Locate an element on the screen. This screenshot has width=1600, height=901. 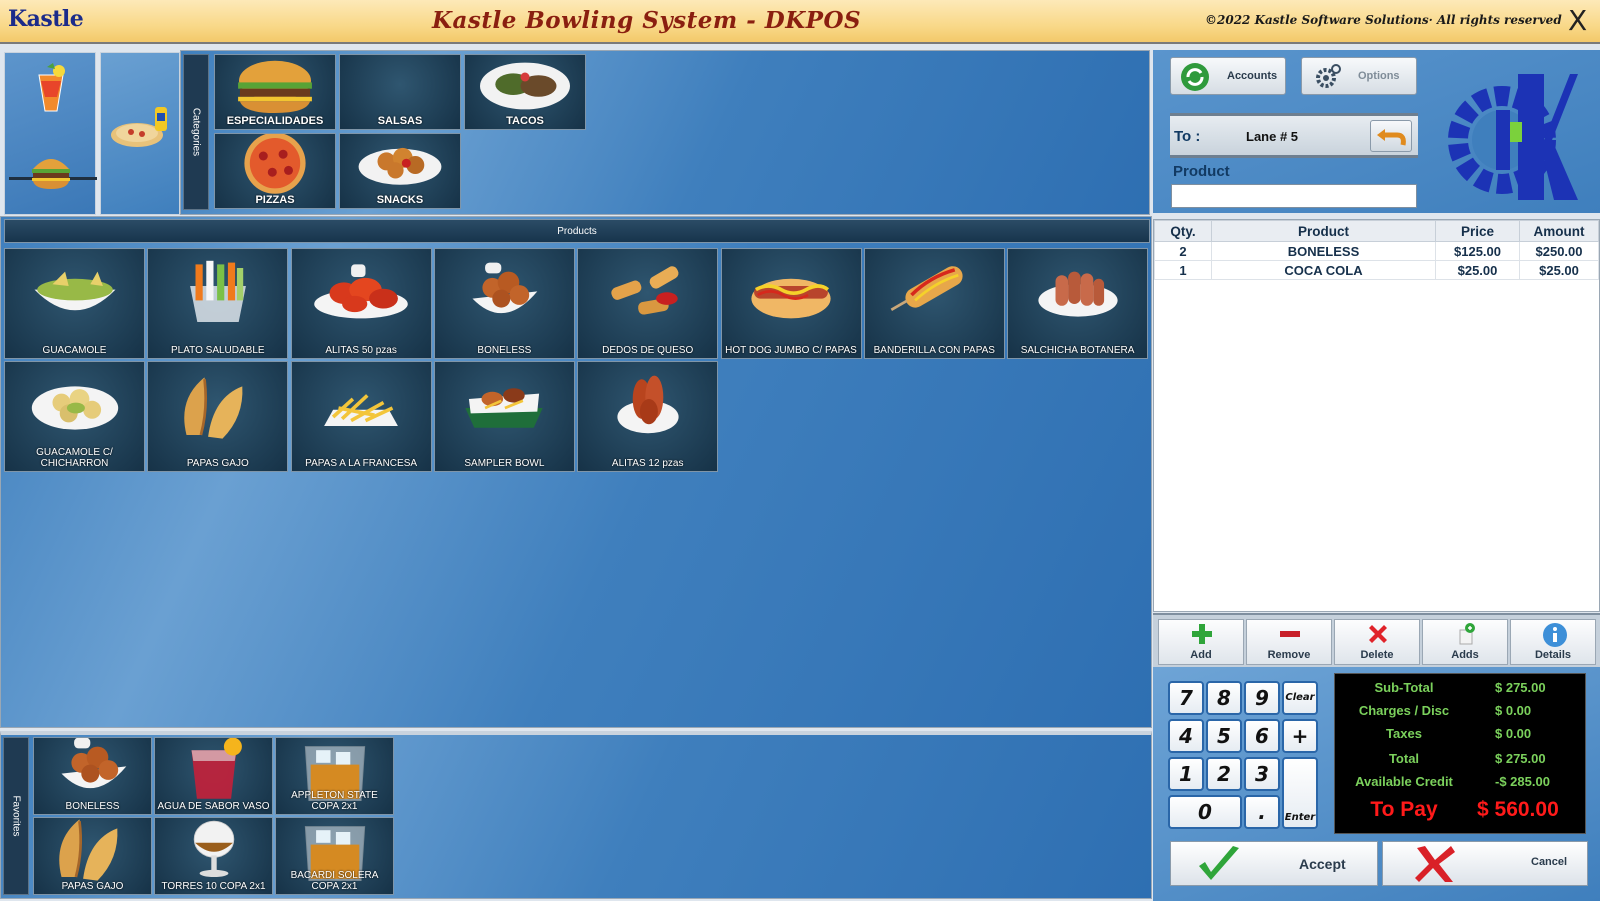
category-tile-tacos: TACOS is located at coordinates (525, 92).